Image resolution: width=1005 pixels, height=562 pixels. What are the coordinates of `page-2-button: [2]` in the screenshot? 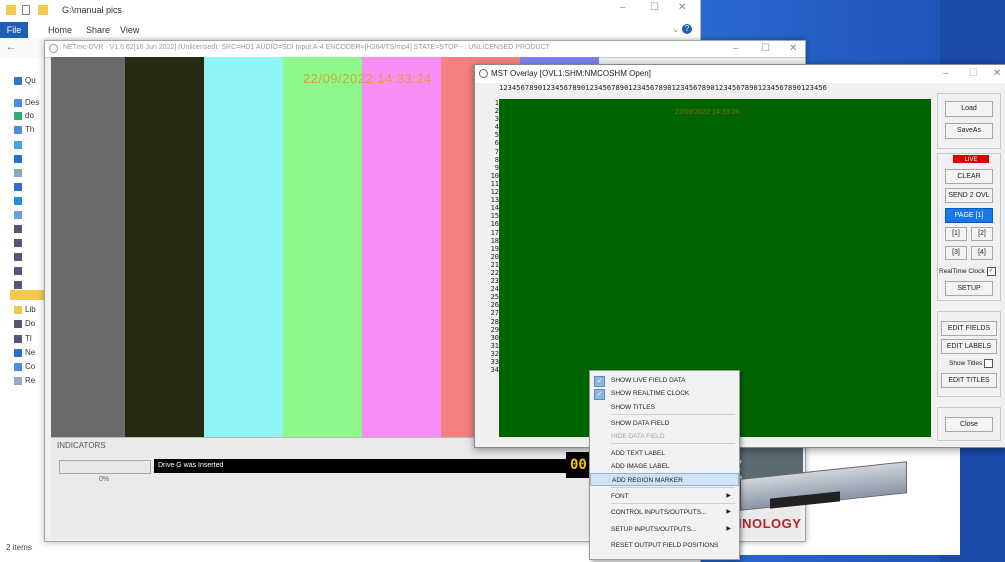 It's located at (982, 234).